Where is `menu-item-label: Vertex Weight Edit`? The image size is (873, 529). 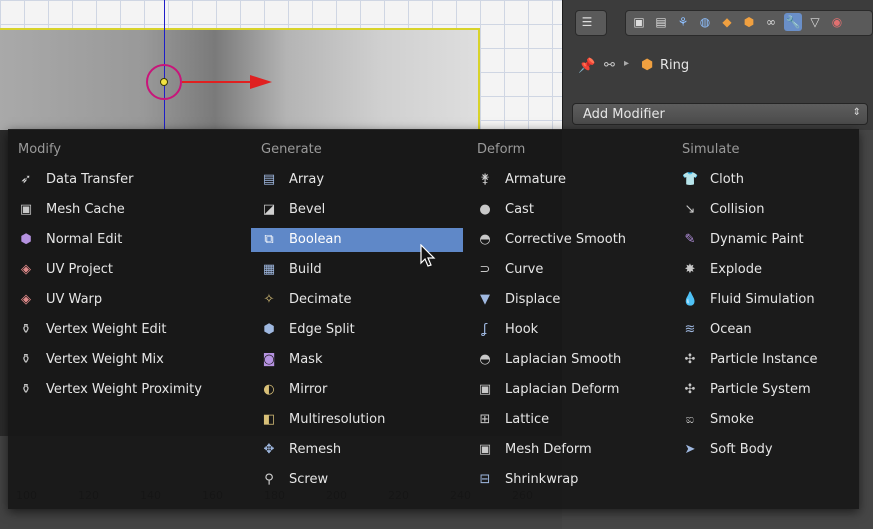
menu-item-label: Vertex Weight Edit is located at coordinates (106, 329).